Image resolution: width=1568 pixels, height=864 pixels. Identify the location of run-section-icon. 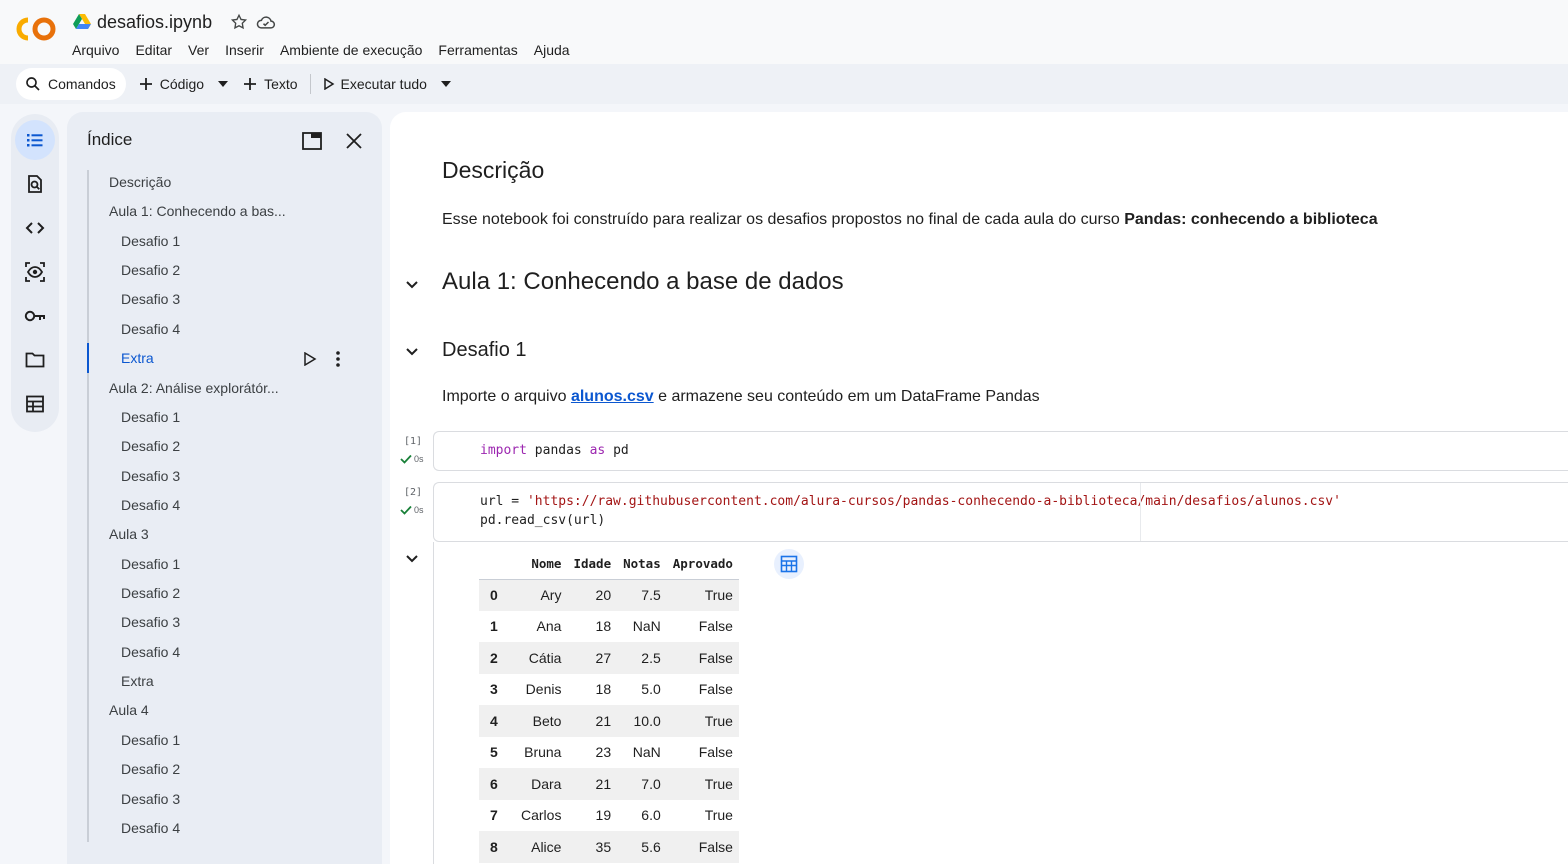
(310, 359).